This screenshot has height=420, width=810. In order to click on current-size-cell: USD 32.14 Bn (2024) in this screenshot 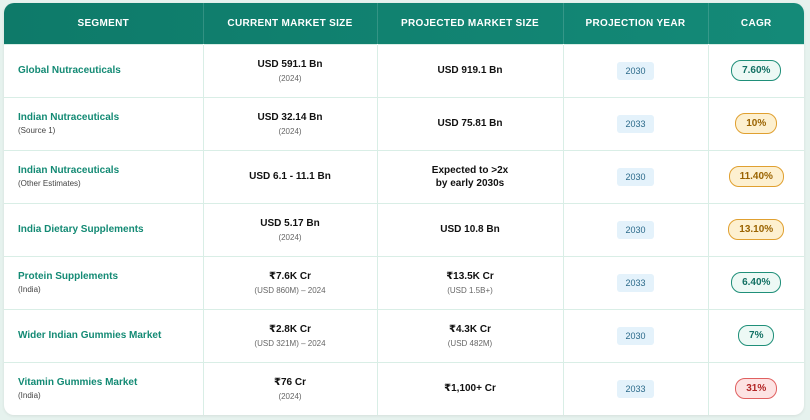, I will do `click(290, 123)`.